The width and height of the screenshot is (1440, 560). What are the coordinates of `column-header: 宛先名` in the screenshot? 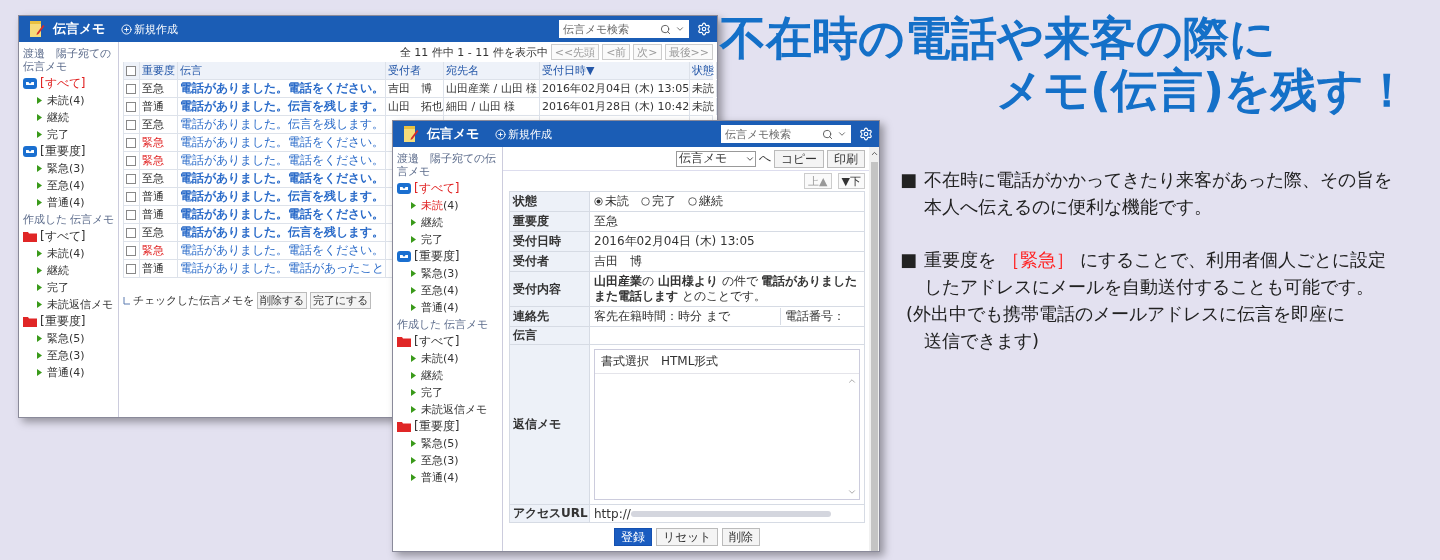 It's located at (492, 70).